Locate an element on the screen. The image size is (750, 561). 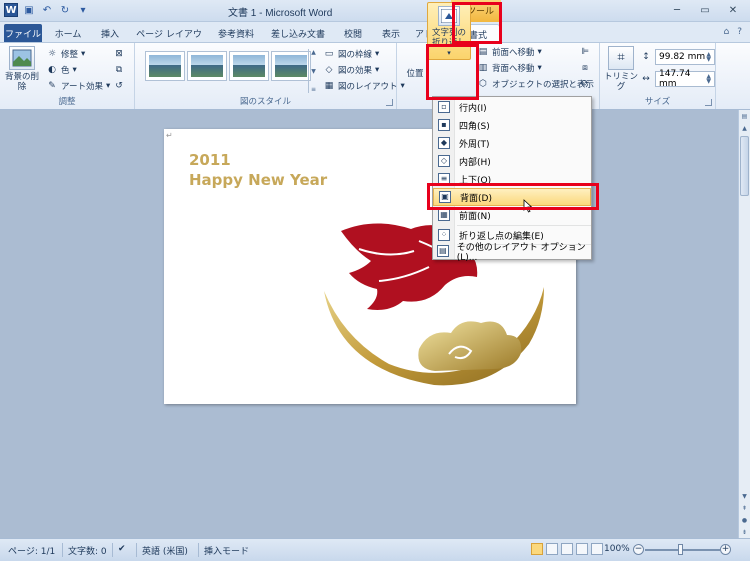
position-button: 位置 is located at coordinates (415, 74).